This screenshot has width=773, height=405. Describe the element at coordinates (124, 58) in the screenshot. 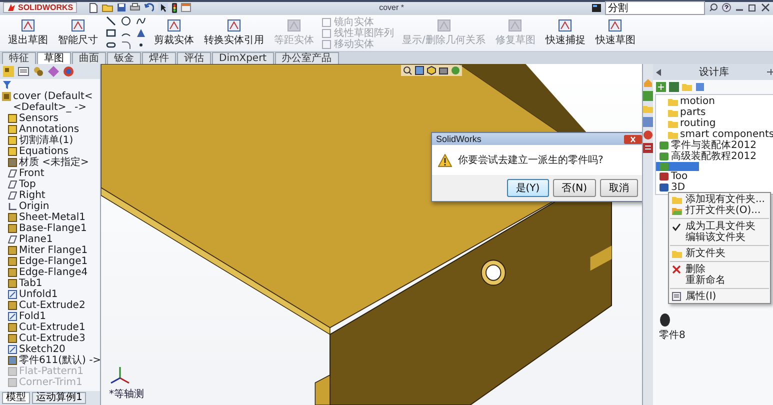

I see `ribbon-tab: 钣金` at that location.